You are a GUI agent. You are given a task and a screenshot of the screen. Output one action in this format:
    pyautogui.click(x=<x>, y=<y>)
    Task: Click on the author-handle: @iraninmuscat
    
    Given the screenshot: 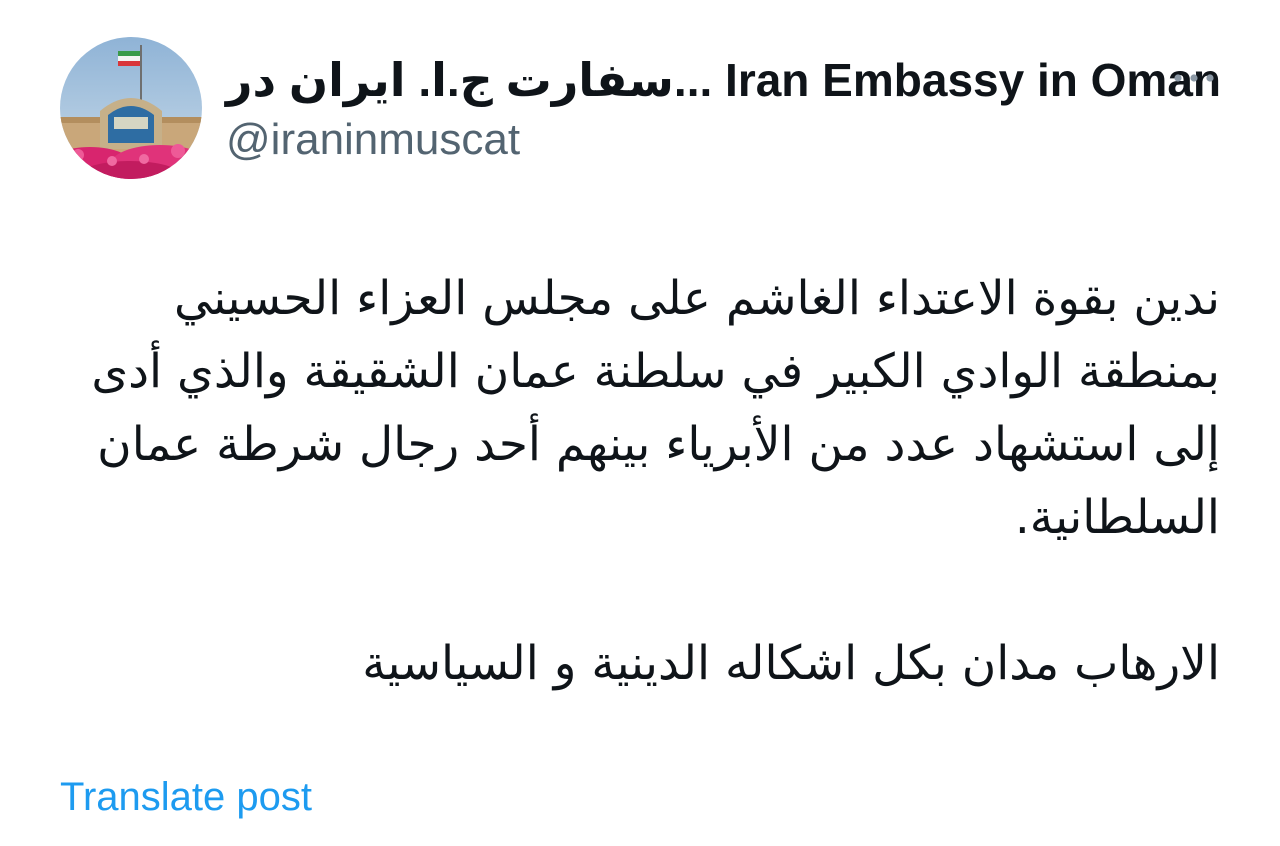 What is the action you would take?
    pyautogui.click(x=373, y=140)
    